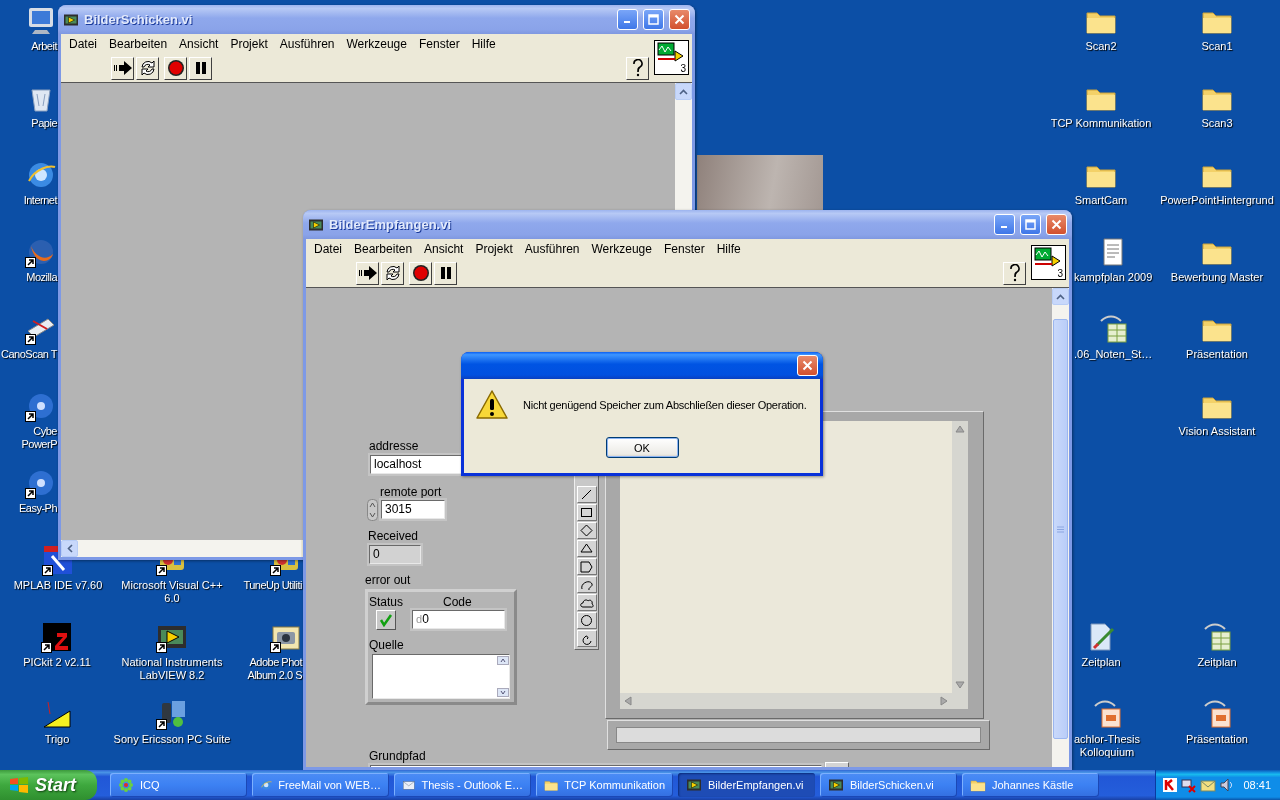 The width and height of the screenshot is (1280, 800). I want to click on icon-label: Bewerbung Master, so click(1217, 277).